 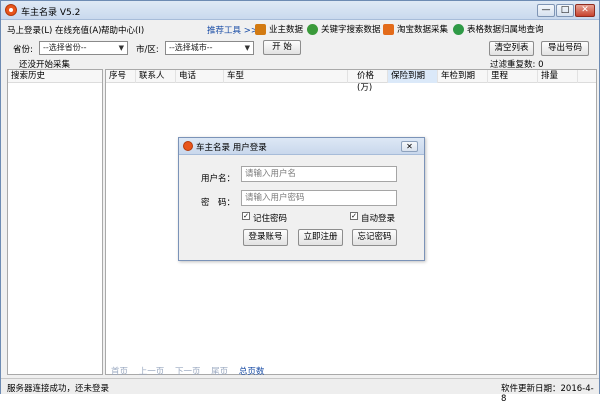 I want to click on tool-table-query: 表格数据归属地查询, so click(x=498, y=29).